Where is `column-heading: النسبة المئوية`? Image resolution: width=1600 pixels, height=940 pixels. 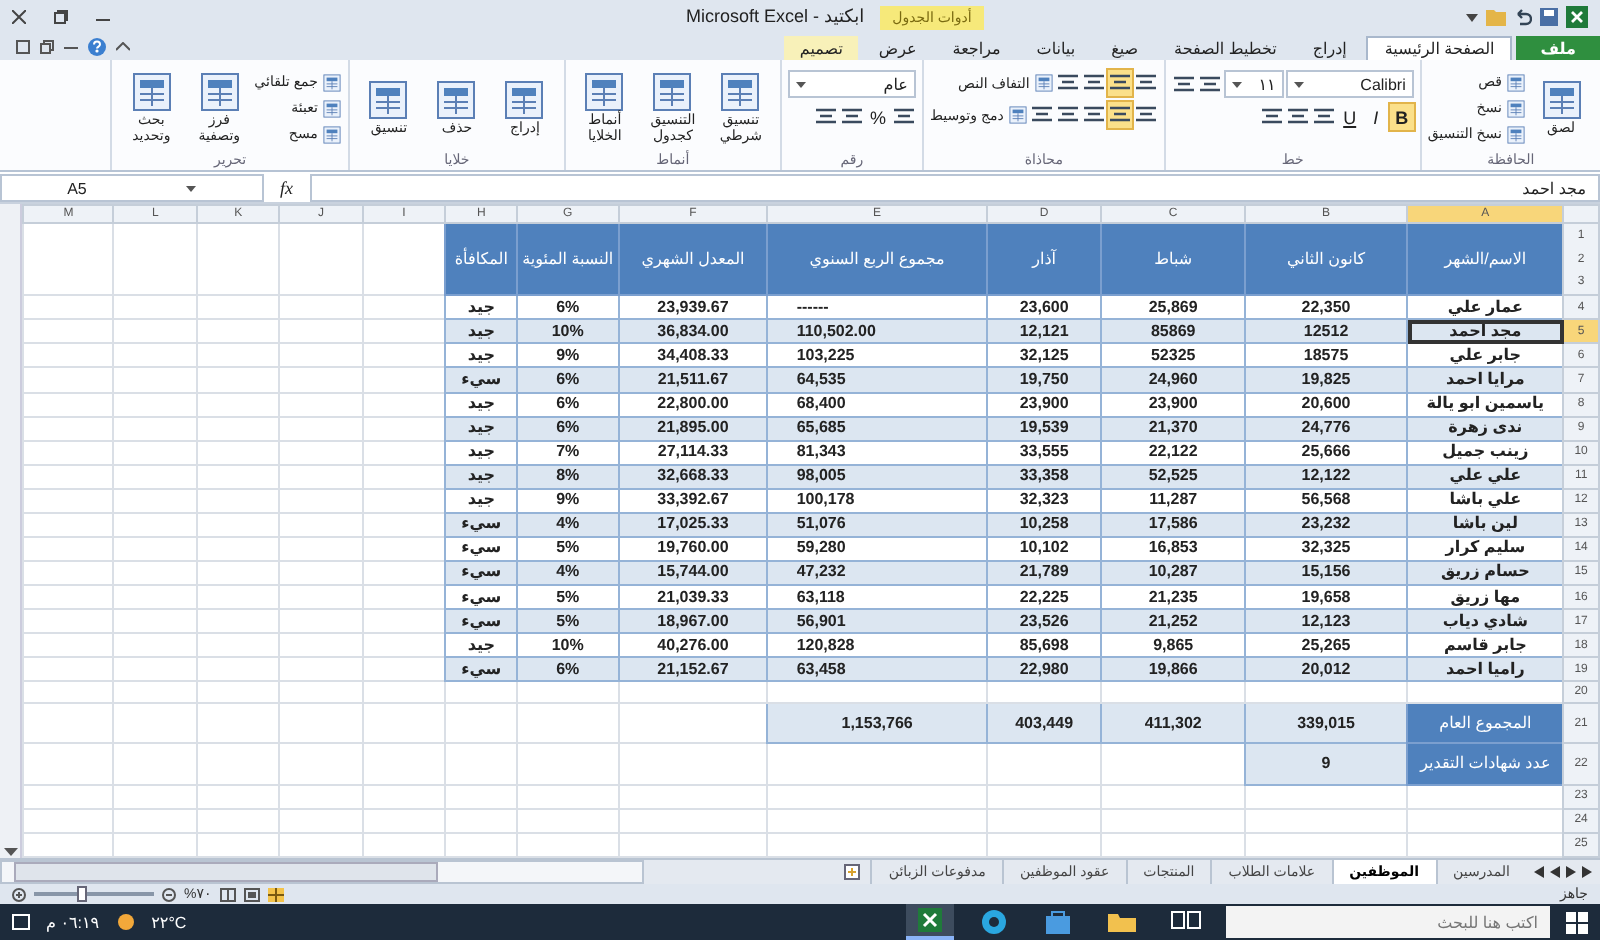
column-heading: النسبة المئوية is located at coordinates (568, 259).